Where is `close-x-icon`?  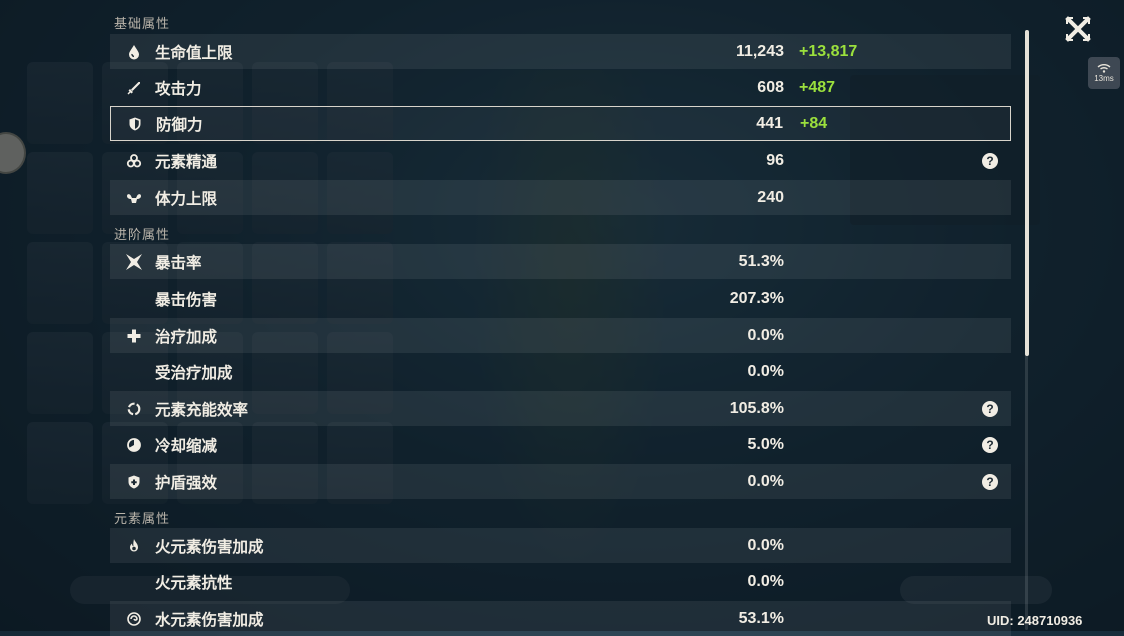
close-x-icon is located at coordinates (1078, 29).